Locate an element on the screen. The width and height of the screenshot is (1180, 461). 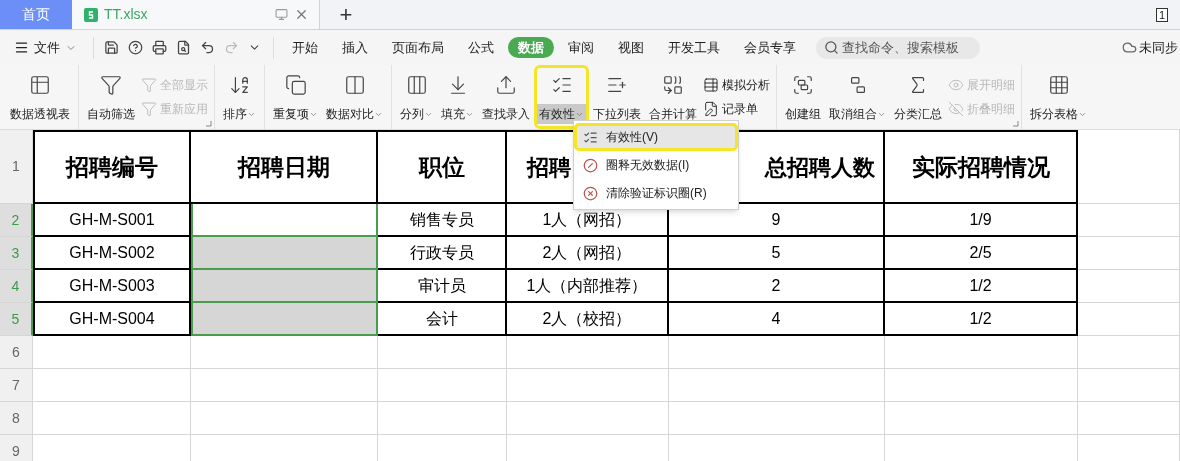
ribbon-button: 分类汇总 is located at coordinates (918, 97).